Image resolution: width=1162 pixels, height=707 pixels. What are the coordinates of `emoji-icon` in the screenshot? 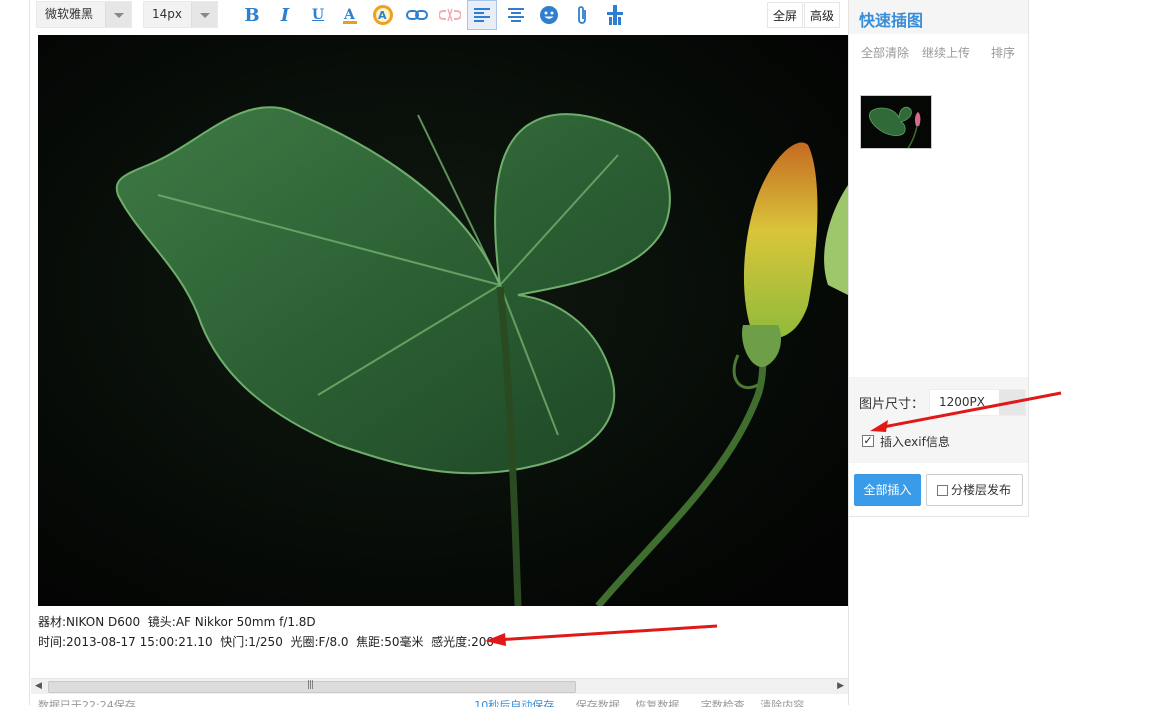 It's located at (549, 15).